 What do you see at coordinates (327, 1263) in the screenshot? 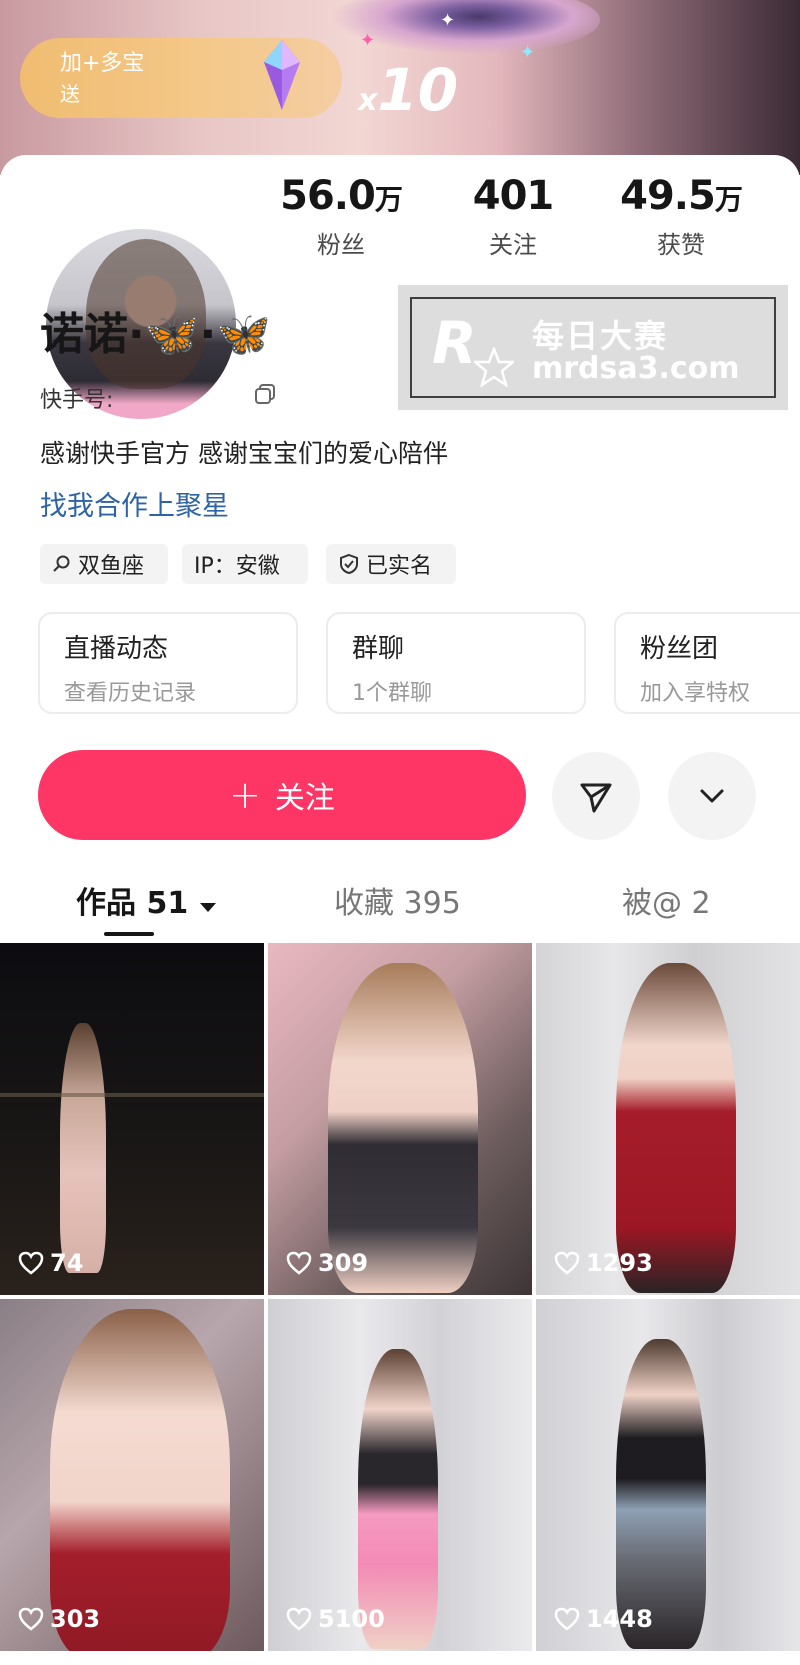
I see `like-count: 309` at bounding box center [327, 1263].